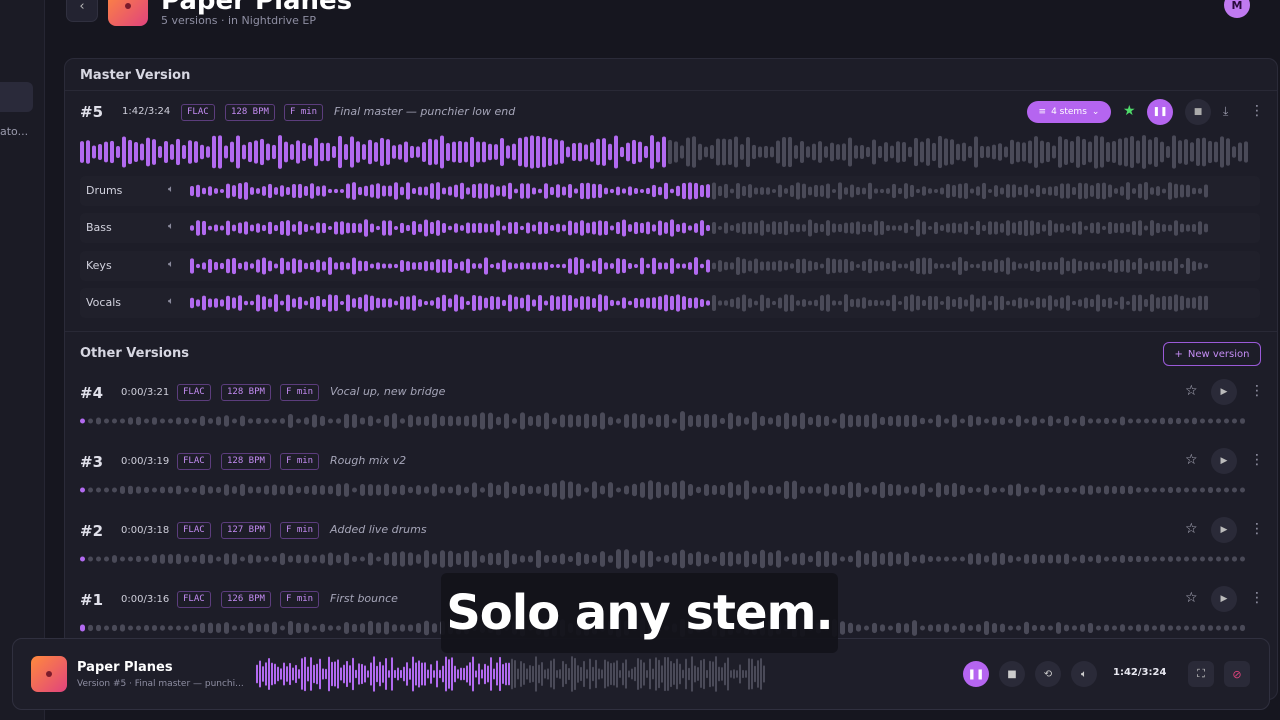  What do you see at coordinates (16, 97) in the screenshot?
I see `sidebar-active-item` at bounding box center [16, 97].